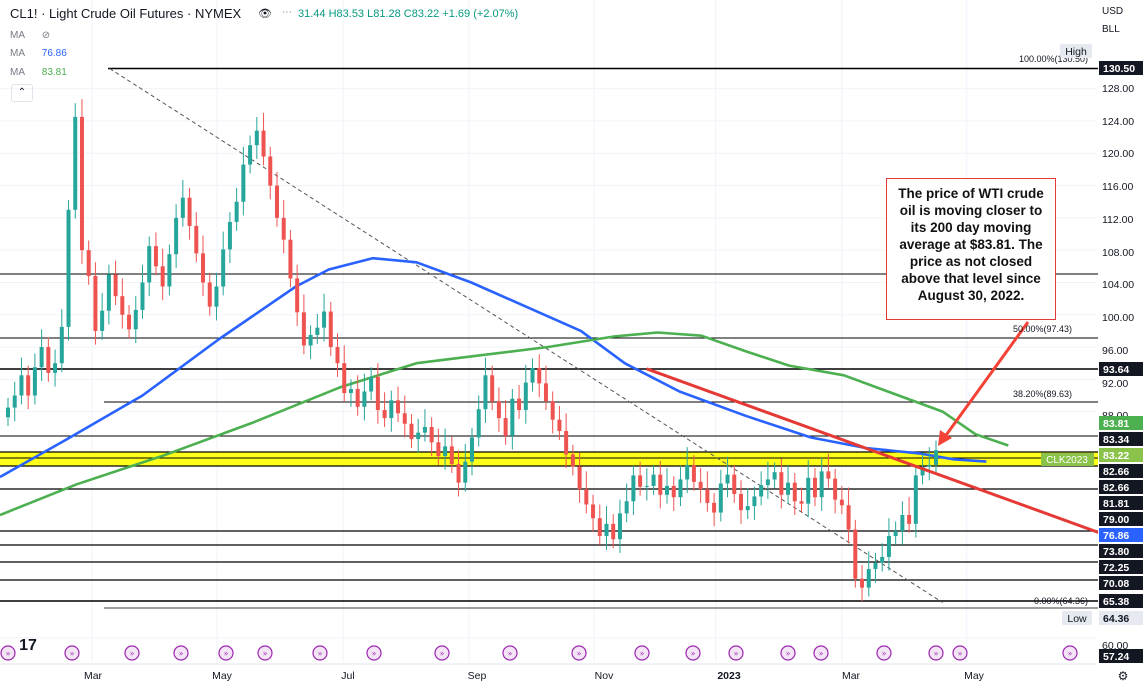  What do you see at coordinates (1042, 394) in the screenshot?
I see `fib-label: 38.20%(89.63)` at bounding box center [1042, 394].